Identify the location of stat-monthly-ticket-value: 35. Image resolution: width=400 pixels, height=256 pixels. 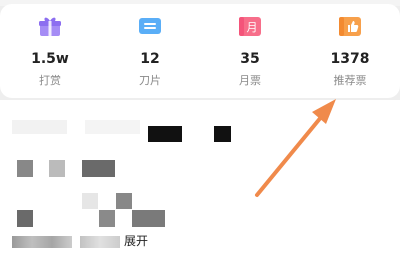
(250, 59).